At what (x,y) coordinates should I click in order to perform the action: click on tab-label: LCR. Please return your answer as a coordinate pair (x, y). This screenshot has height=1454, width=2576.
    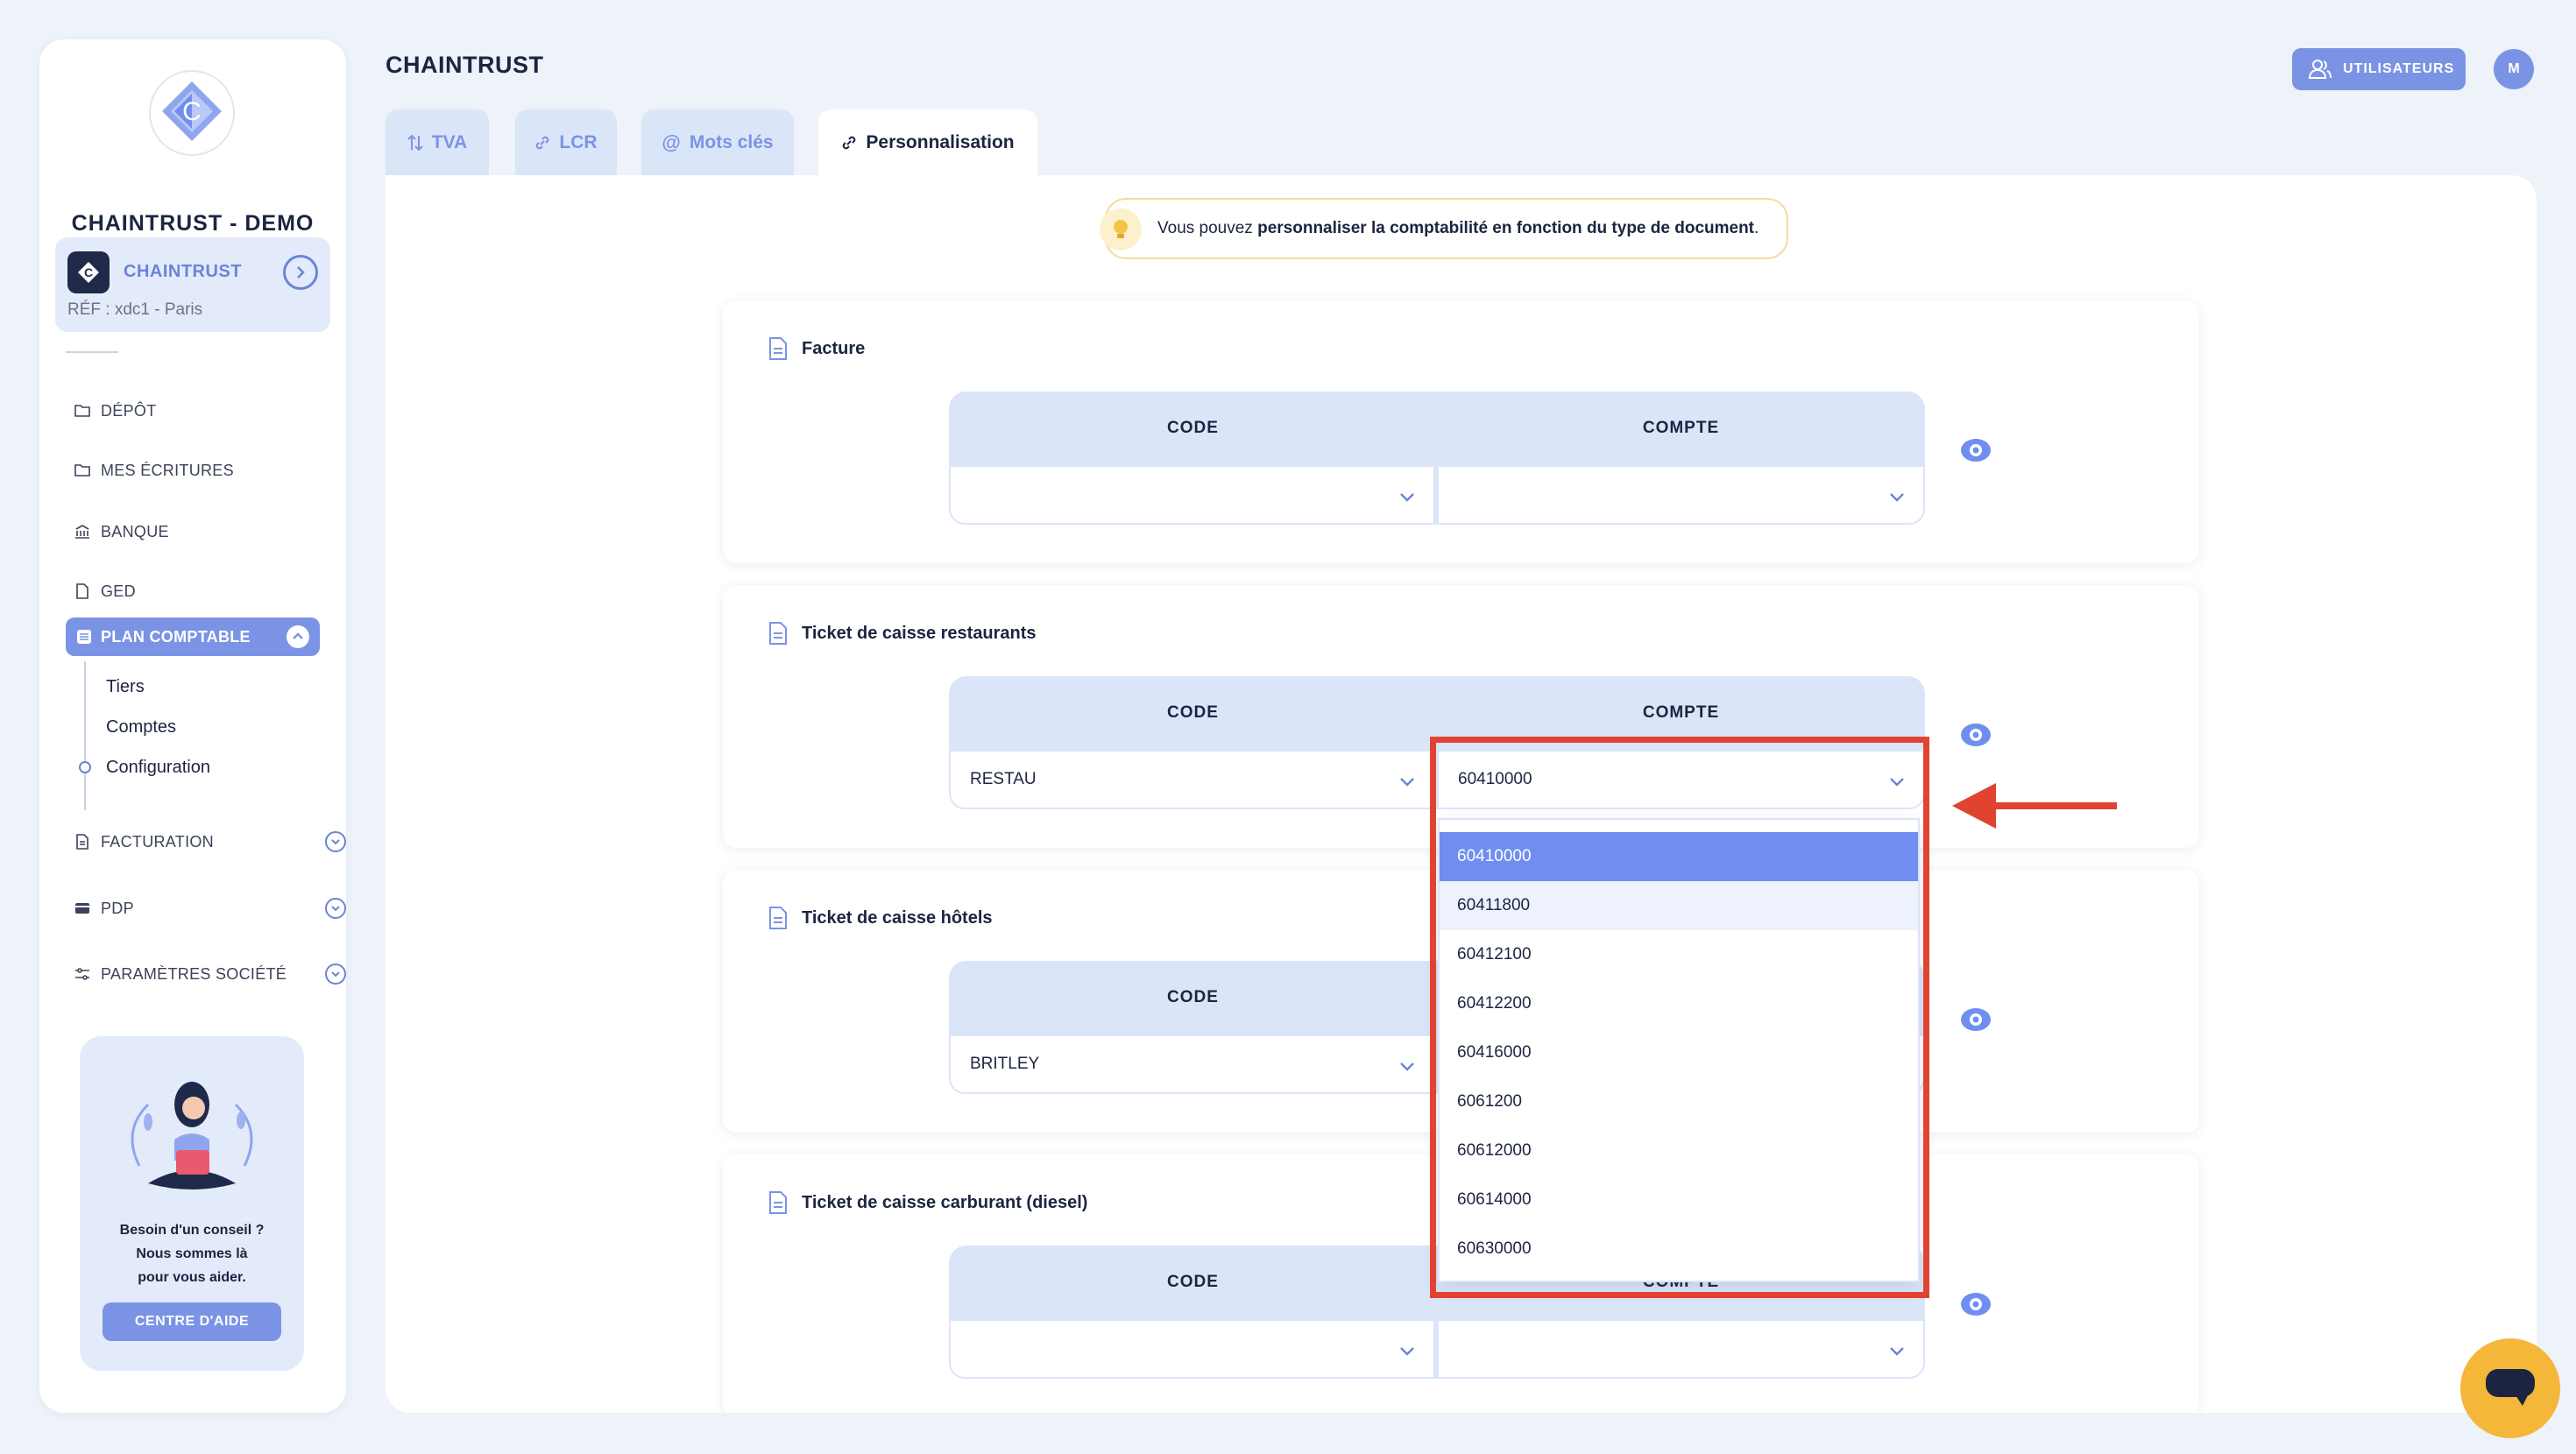
    Looking at the image, I should click on (578, 142).